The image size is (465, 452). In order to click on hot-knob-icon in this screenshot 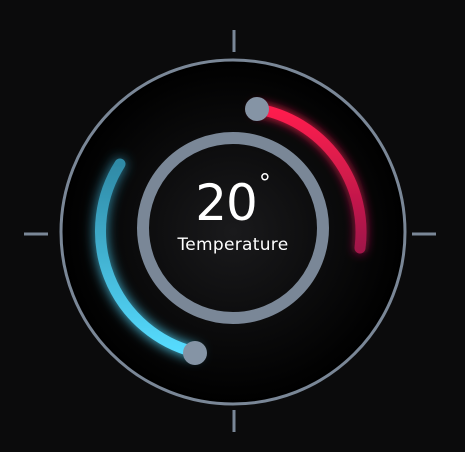, I will do `click(257, 109)`.